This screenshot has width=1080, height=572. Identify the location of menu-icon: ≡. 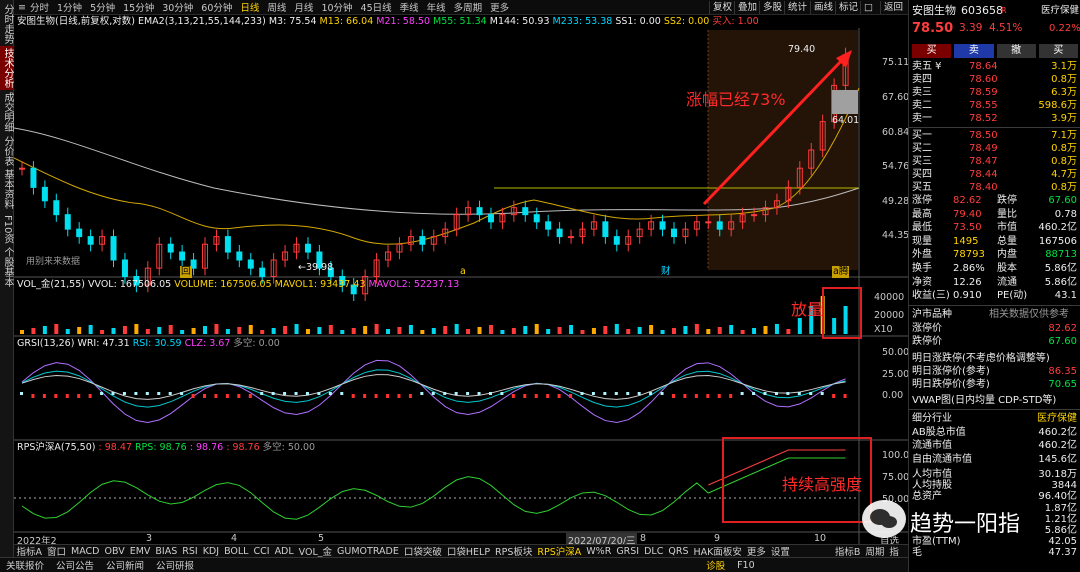
(20, 7).